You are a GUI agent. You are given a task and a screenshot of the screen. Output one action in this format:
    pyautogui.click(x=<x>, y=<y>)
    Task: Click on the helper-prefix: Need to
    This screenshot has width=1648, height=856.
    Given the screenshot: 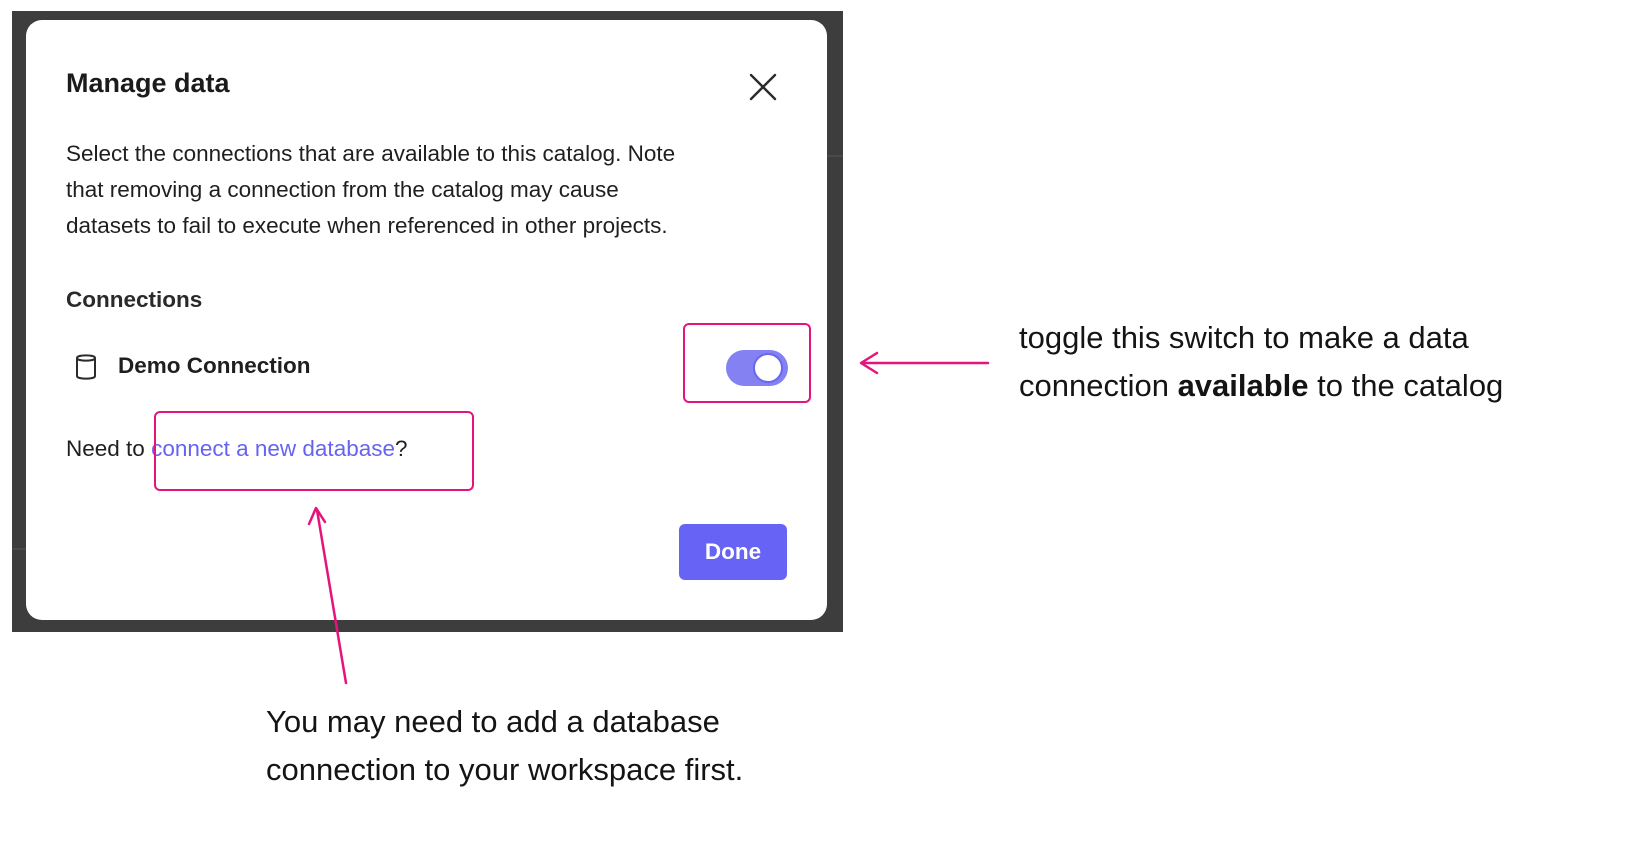 What is the action you would take?
    pyautogui.click(x=109, y=448)
    